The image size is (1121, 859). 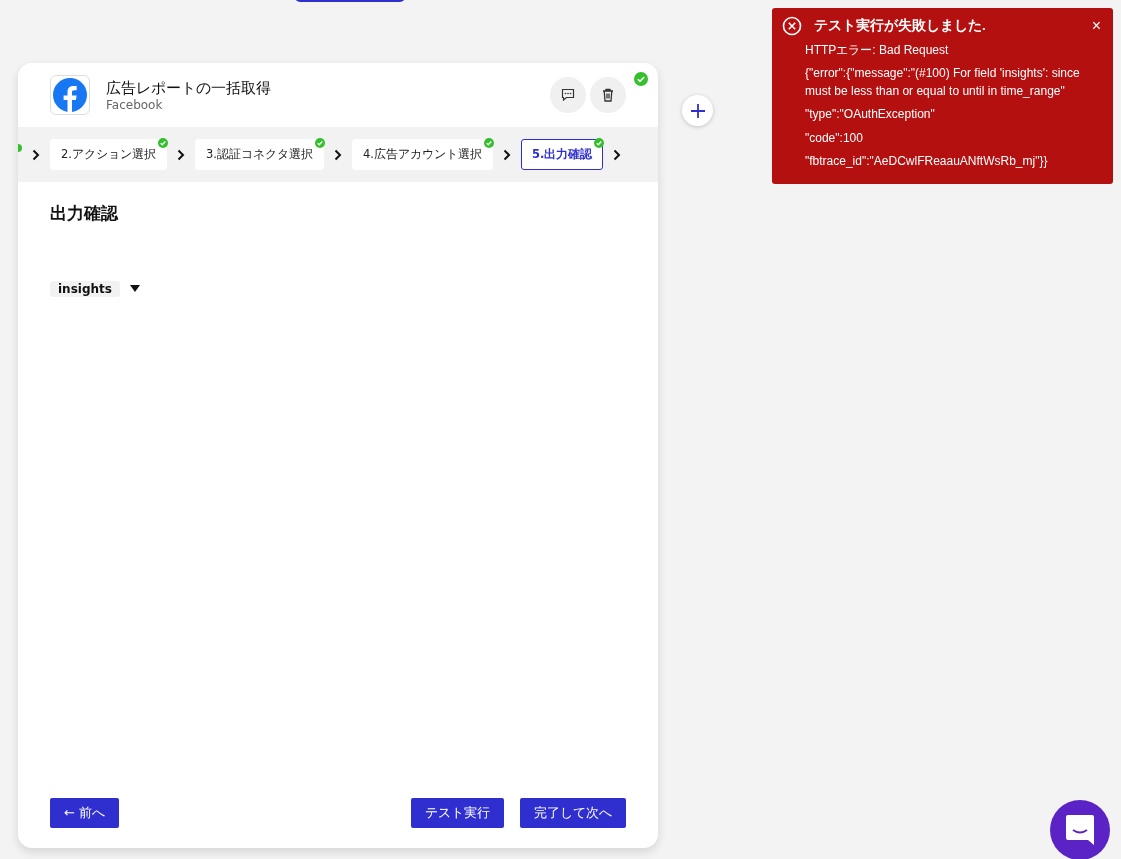 I want to click on add-button, so click(x=697, y=110).